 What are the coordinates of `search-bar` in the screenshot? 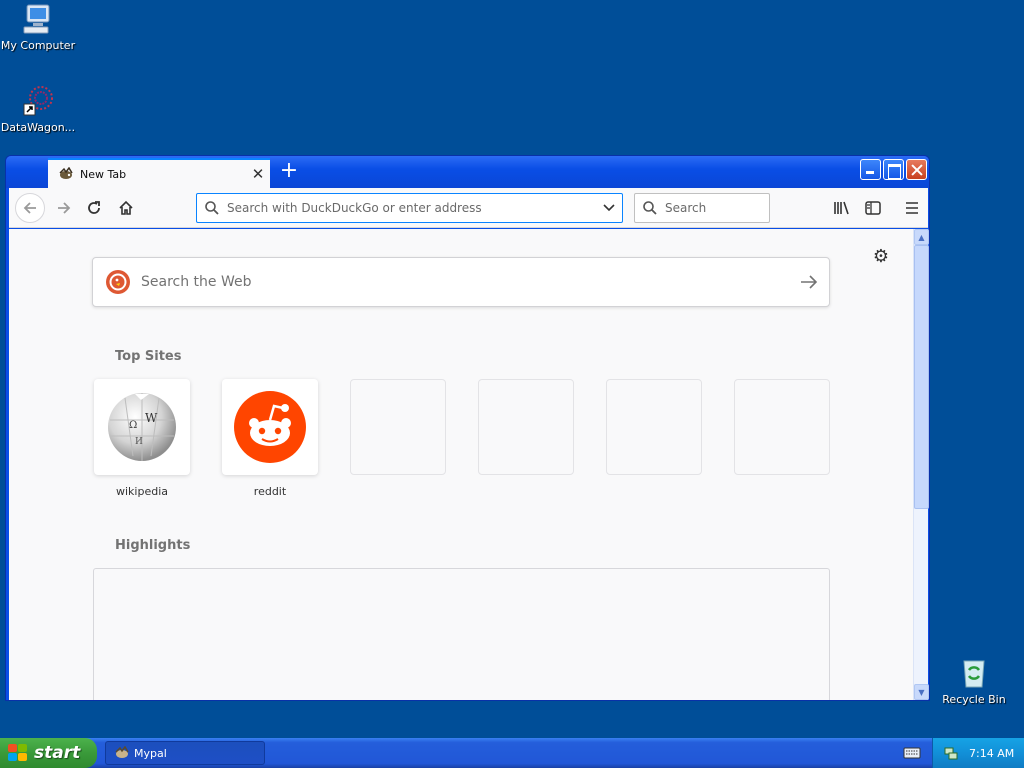 It's located at (702, 208).